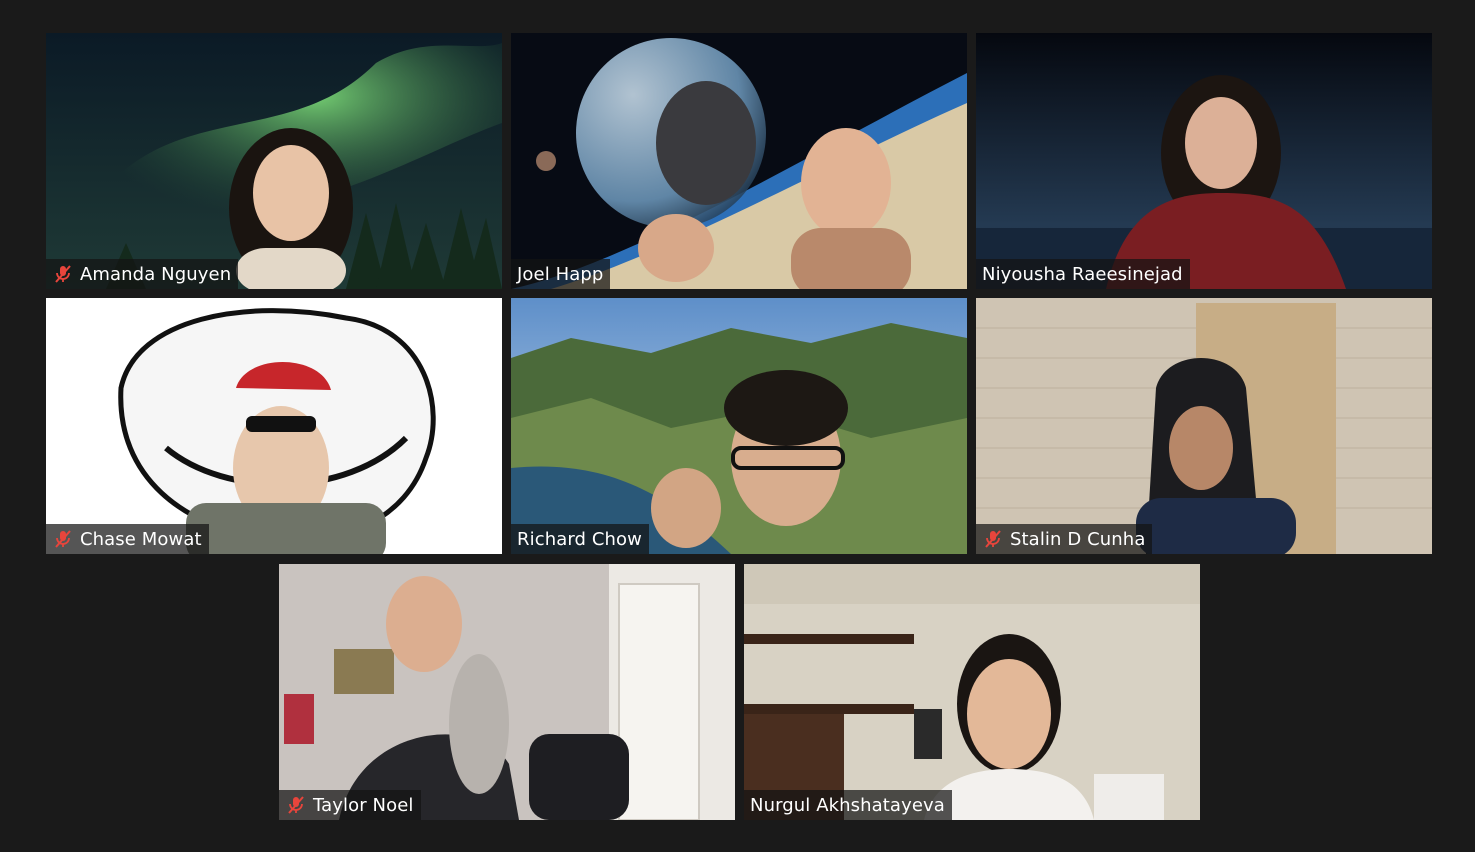  I want to click on video-tile-chase-mowat: Chase Mowat, so click(274, 426).